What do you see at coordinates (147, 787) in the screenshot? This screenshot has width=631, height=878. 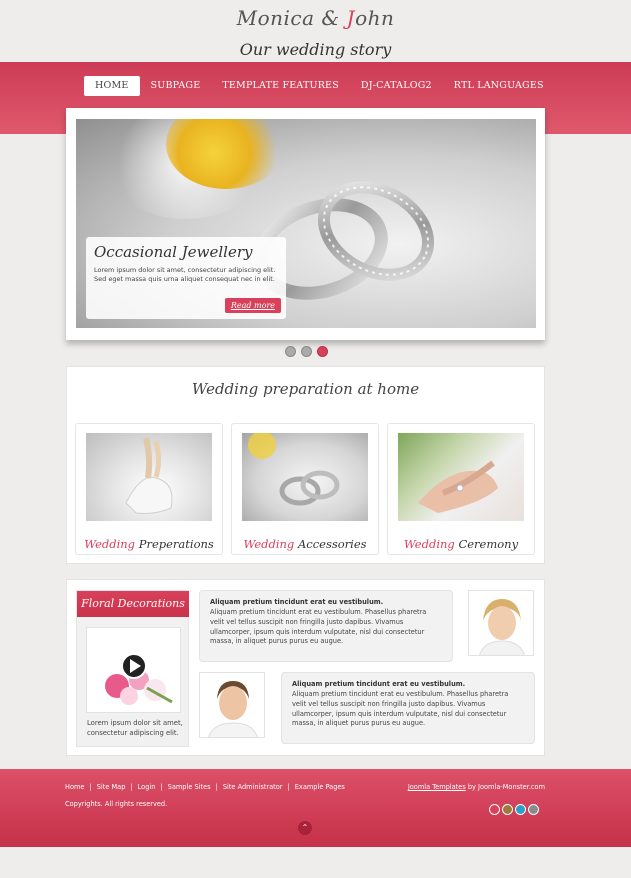 I see `footer-link-login: Login` at bounding box center [147, 787].